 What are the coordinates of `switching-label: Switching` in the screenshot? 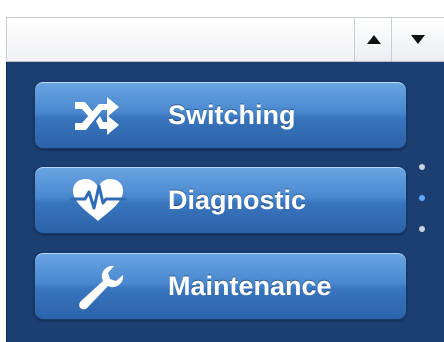 It's located at (232, 115).